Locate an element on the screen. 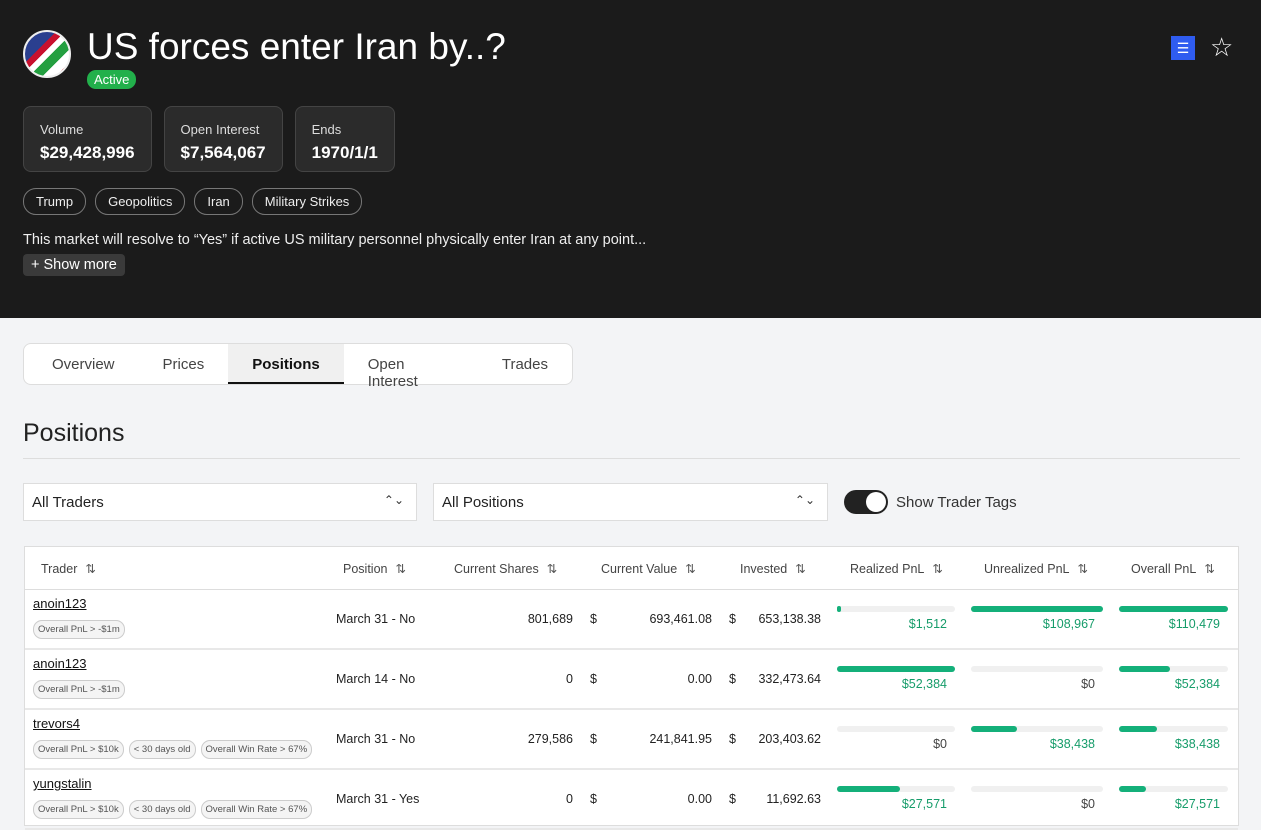 Image resolution: width=1261 pixels, height=830 pixels. divider is located at coordinates (631, 458).